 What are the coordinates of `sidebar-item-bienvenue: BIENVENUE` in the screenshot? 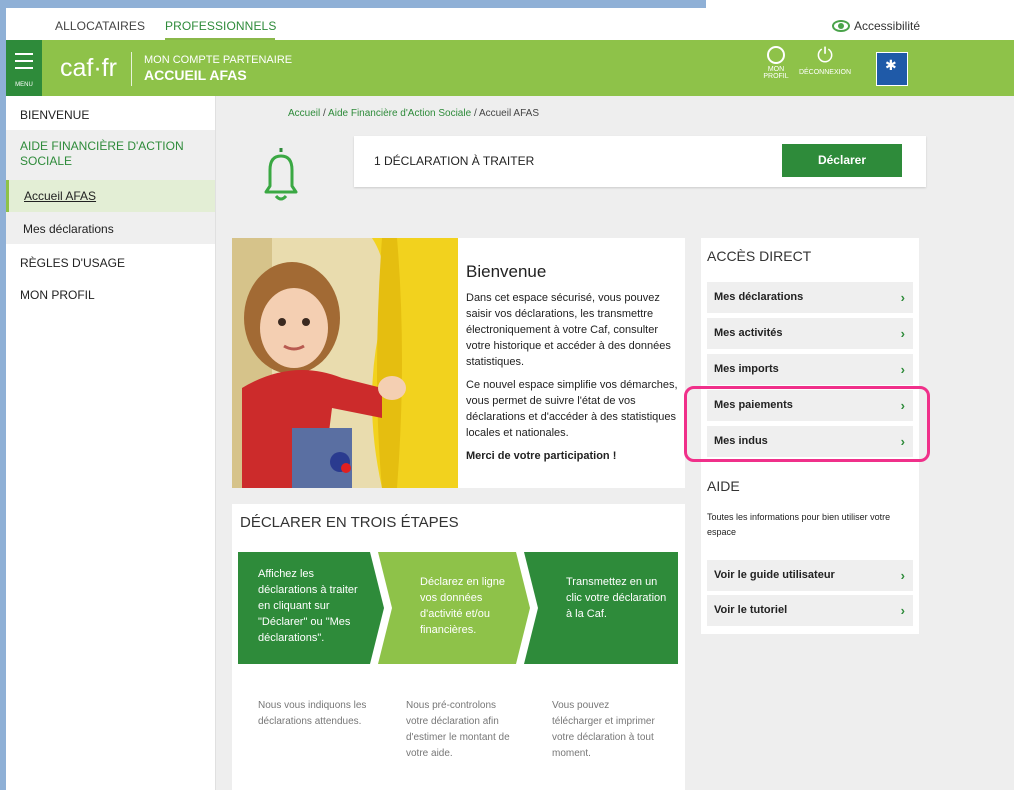 It's located at (110, 115).